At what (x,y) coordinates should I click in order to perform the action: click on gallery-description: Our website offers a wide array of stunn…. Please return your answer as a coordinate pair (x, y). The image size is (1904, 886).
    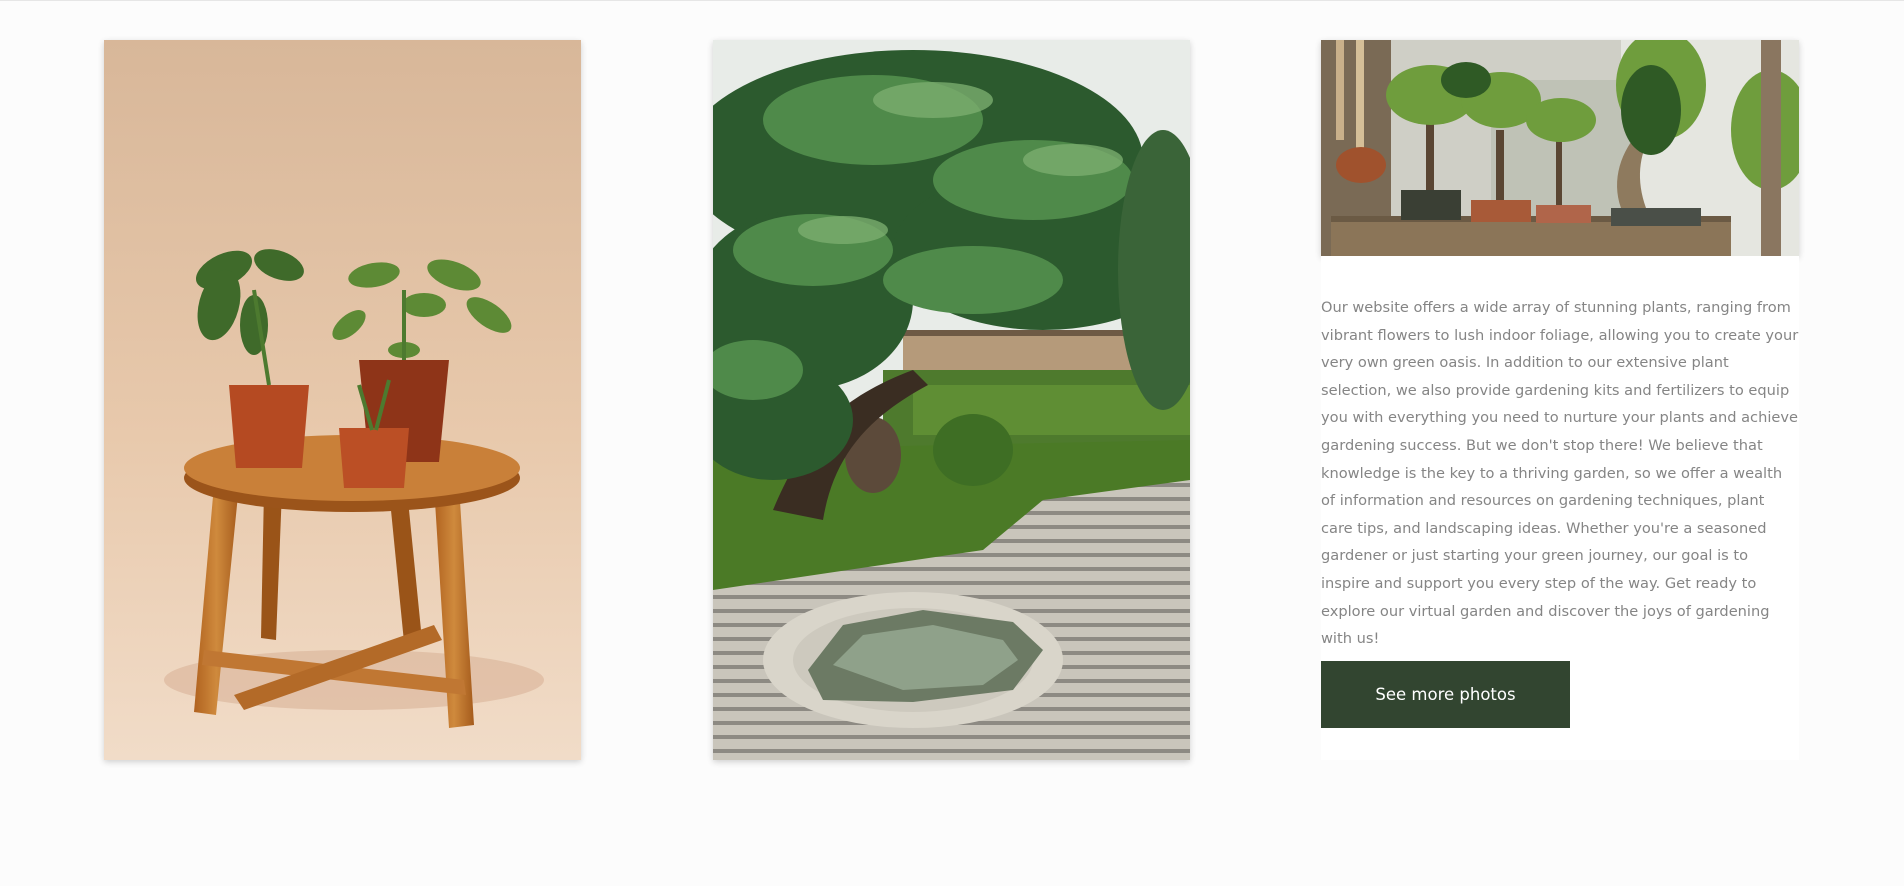
    Looking at the image, I should click on (1560, 473).